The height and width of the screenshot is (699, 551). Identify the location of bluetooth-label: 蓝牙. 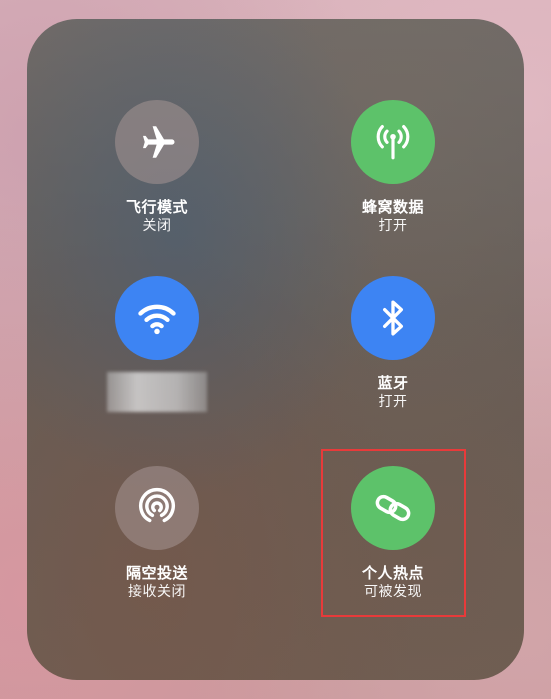
(393, 383).